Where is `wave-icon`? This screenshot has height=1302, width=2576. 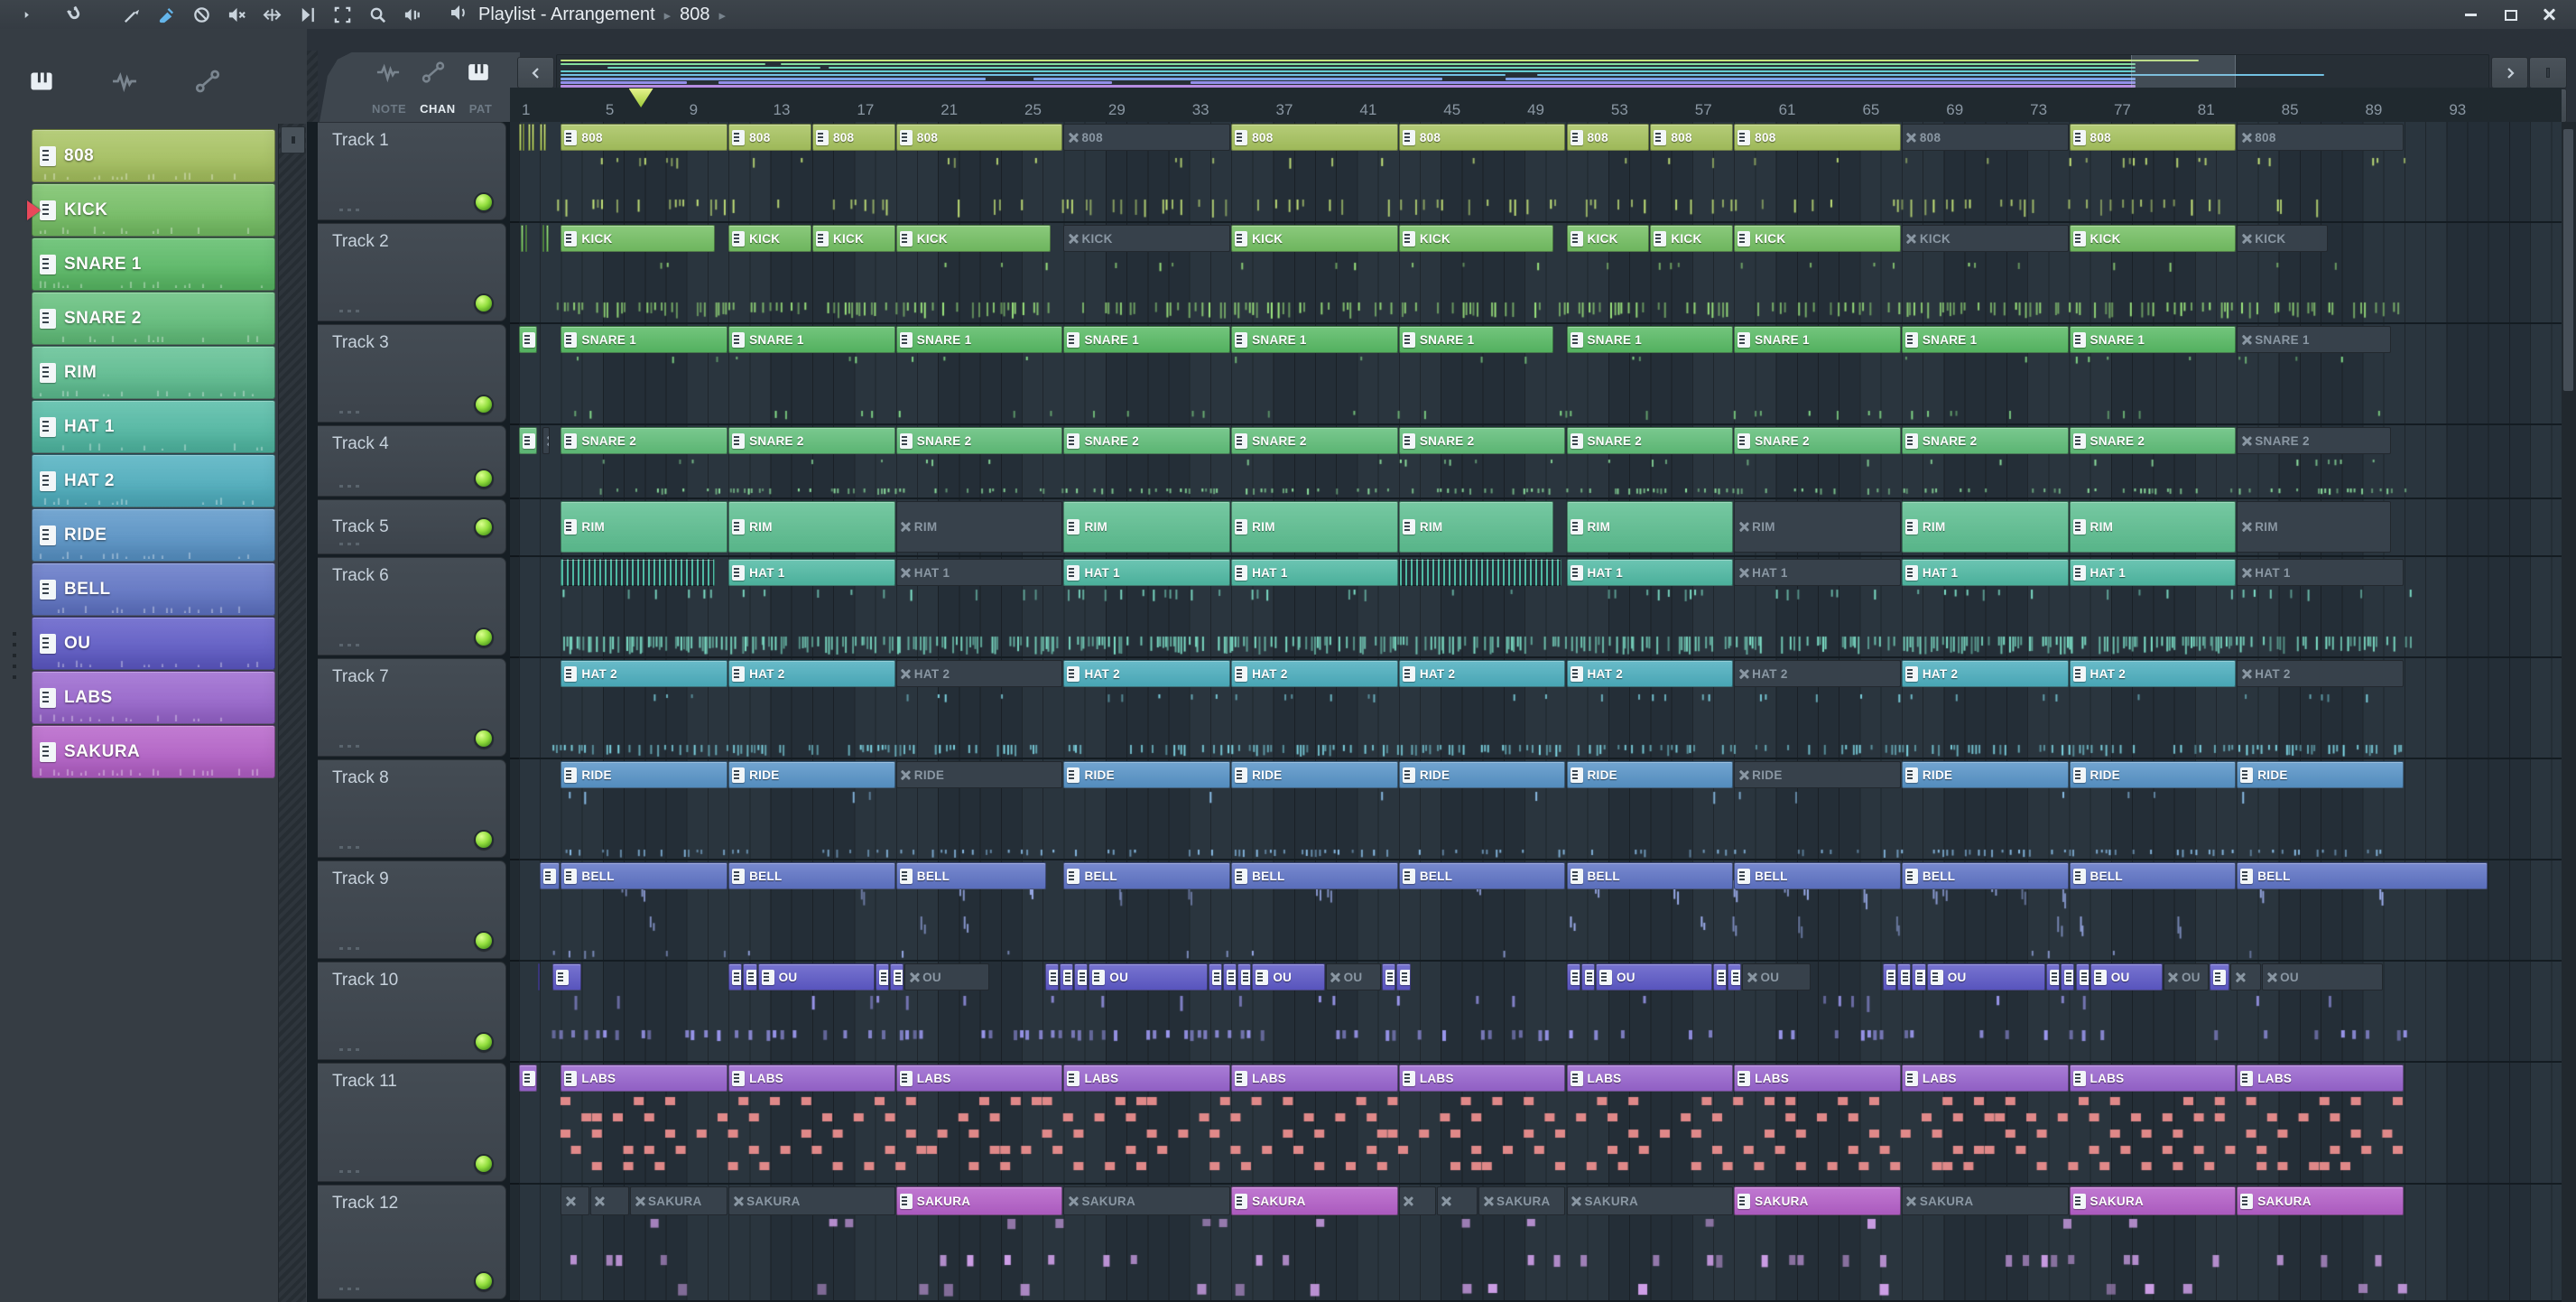
wave-icon is located at coordinates (388, 74).